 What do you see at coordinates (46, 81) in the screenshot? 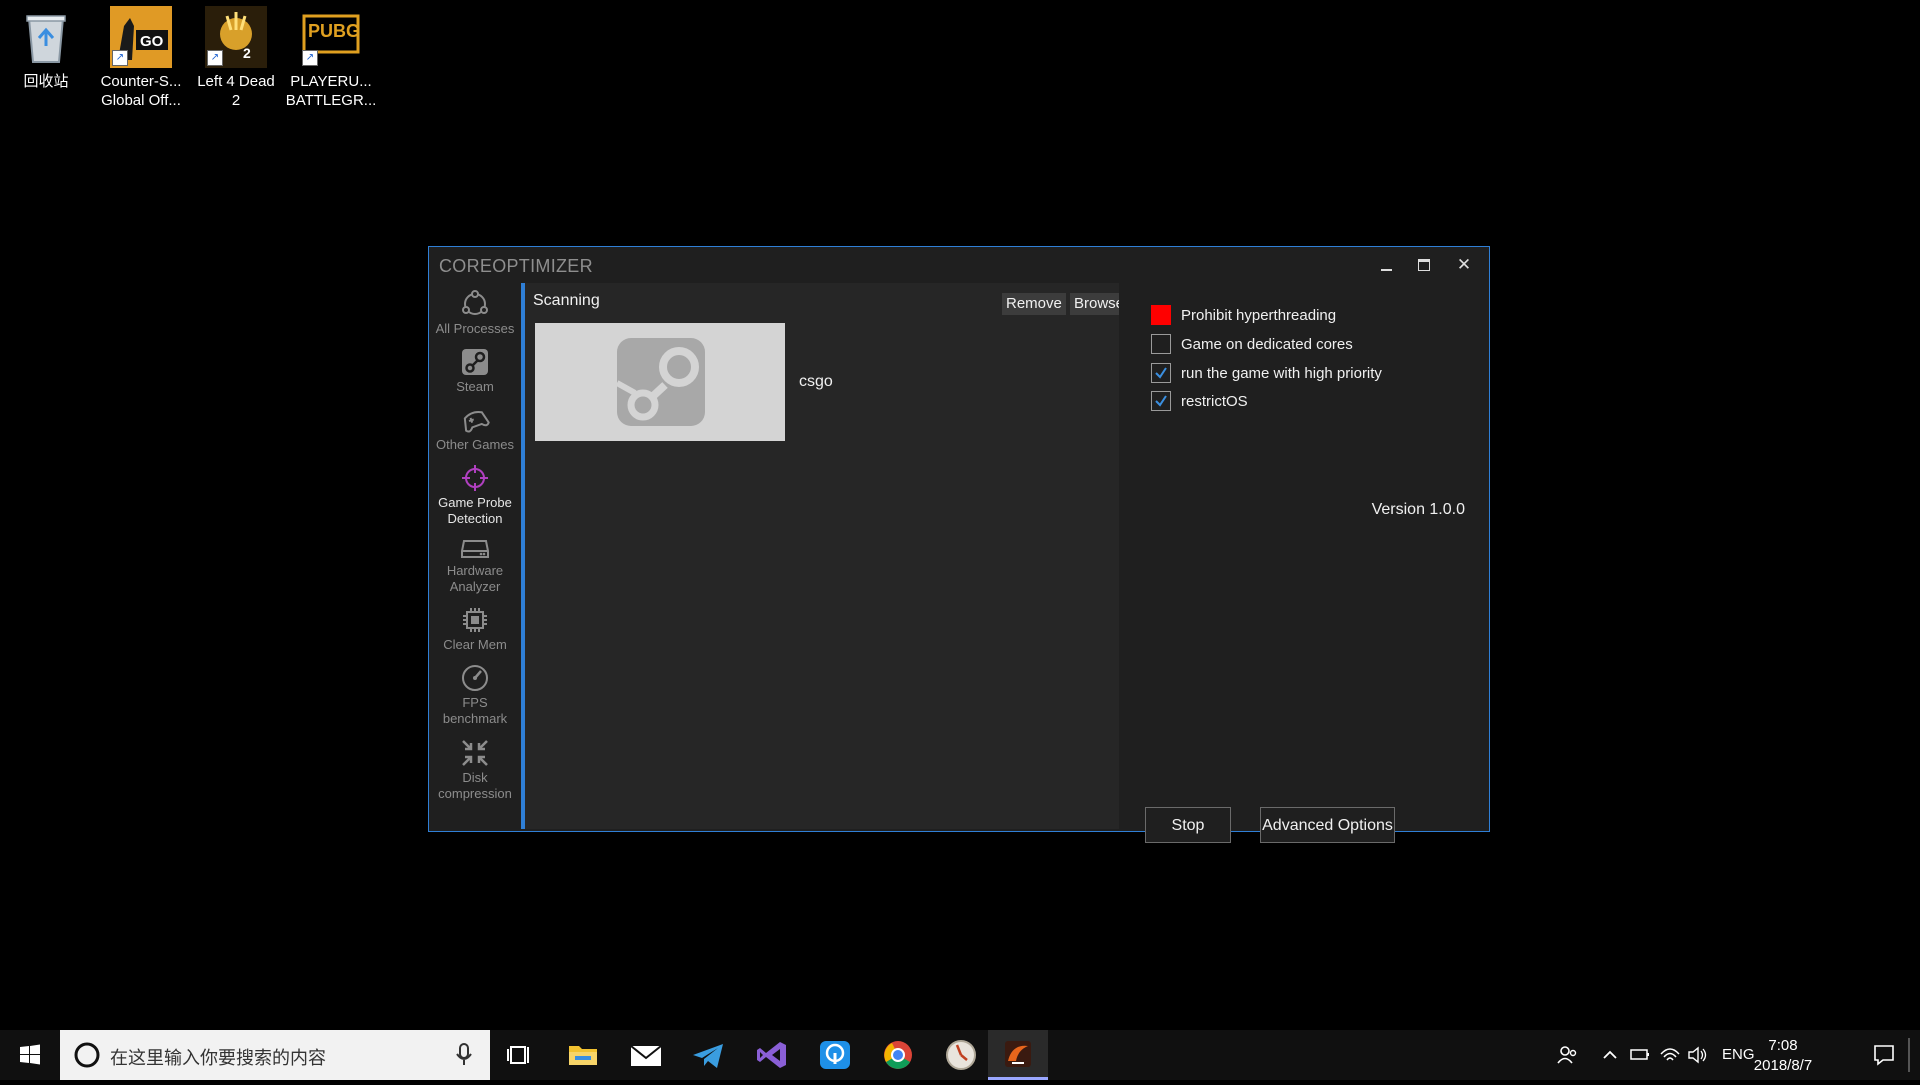
I see `desktop-icon-label: 回收站` at bounding box center [46, 81].